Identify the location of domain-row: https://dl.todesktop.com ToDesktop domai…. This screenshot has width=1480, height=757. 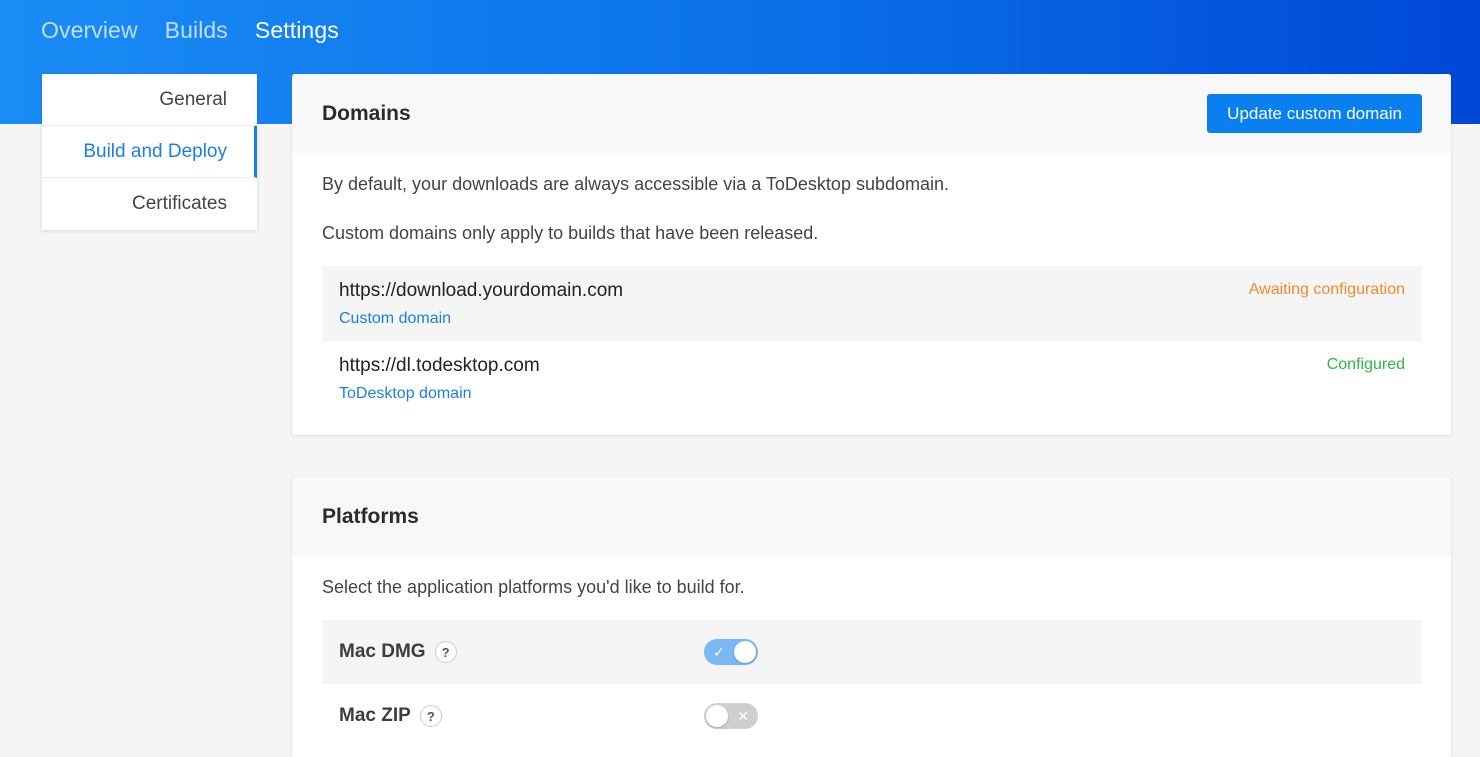
(872, 378).